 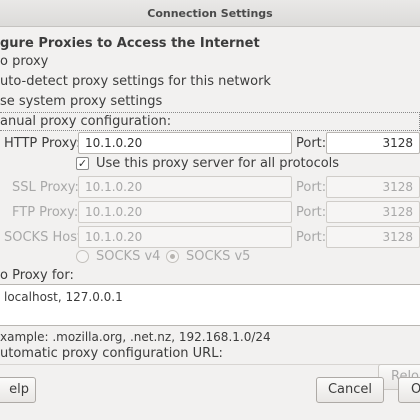 I want to click on radio-system-proxy-label: se system proxy settings, so click(x=81, y=101).